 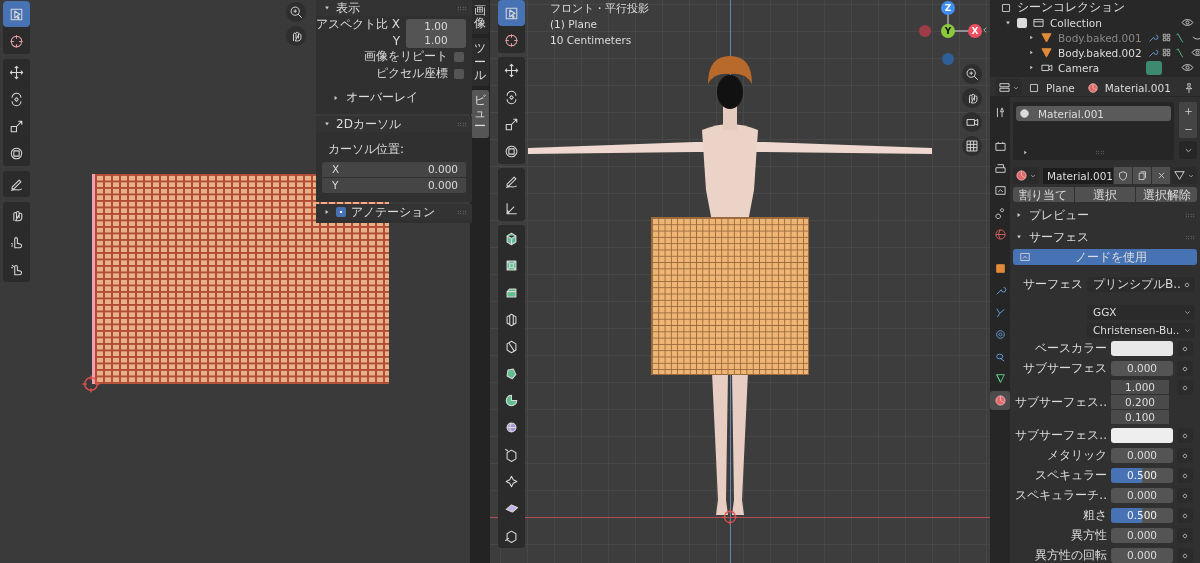 What do you see at coordinates (975, 31) in the screenshot?
I see `x-axis-handle: X` at bounding box center [975, 31].